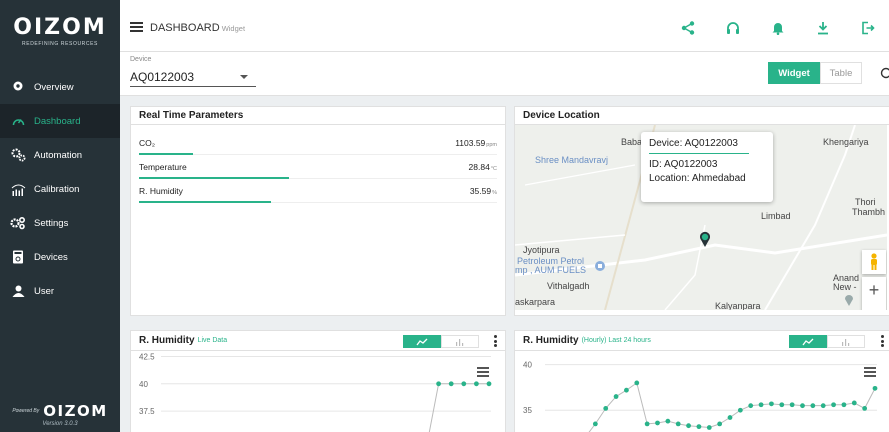 Image resolution: width=889 pixels, height=432 pixels. Describe the element at coordinates (44, 291) in the screenshot. I see `sidebar-item-label: User` at that location.